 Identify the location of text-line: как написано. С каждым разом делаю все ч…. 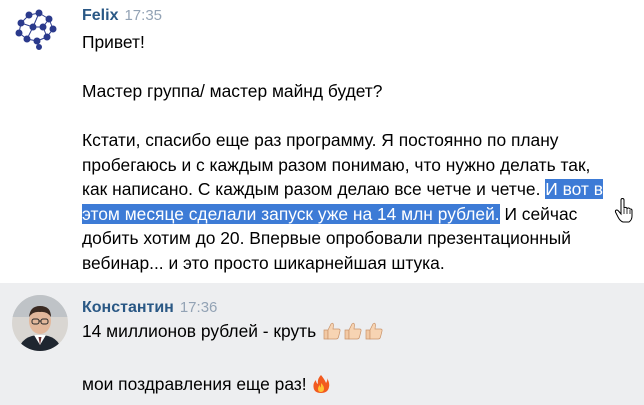
(362, 189).